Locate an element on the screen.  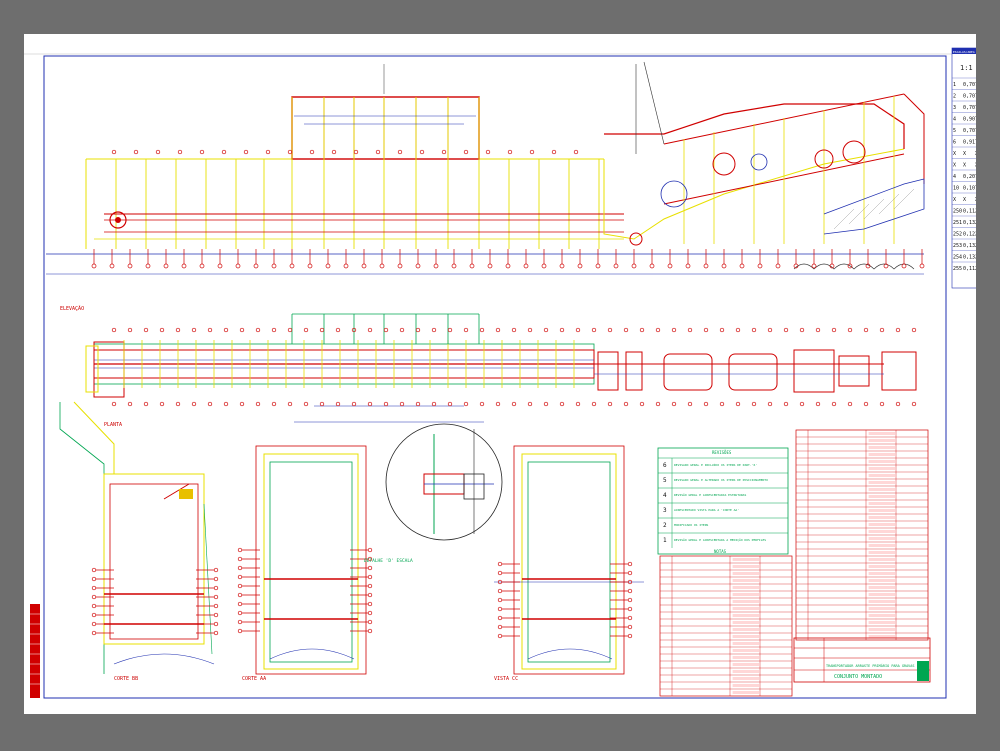
scale-table-cell: 0,12 is located at coordinates (969, 235).